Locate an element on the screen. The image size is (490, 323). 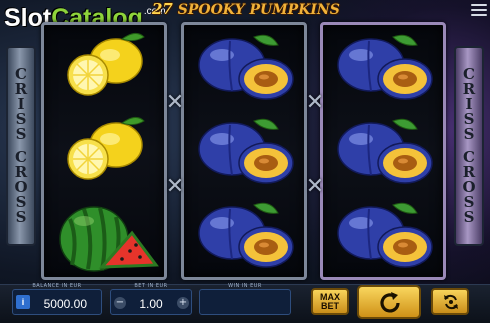
game-title: 27 SPOOKY PUMPKINS is located at coordinates (252, 9).